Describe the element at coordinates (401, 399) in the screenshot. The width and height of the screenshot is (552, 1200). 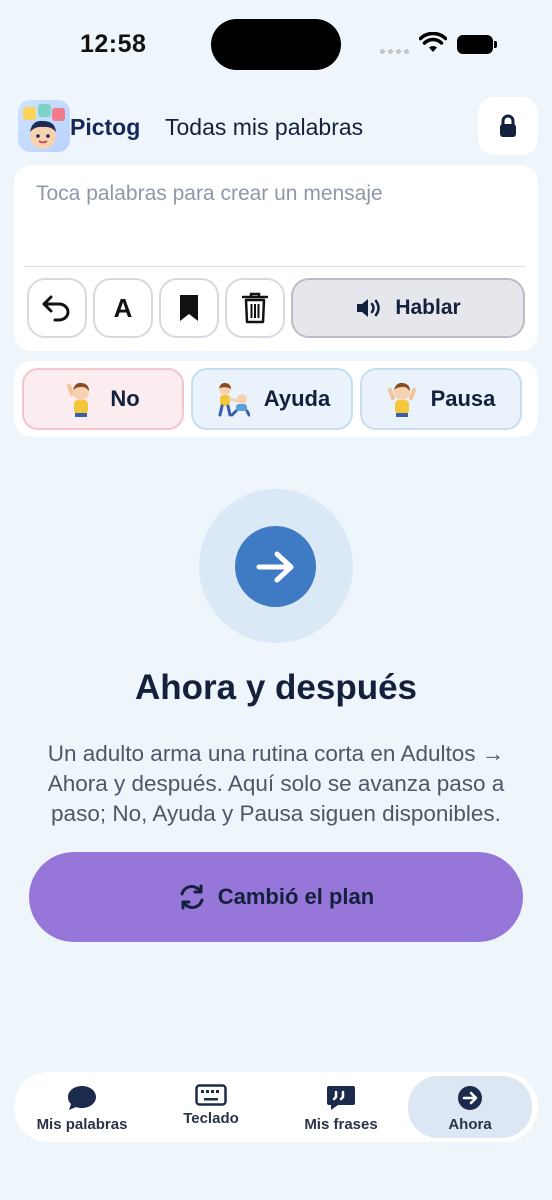
I see `boy-hands-up-icon` at that location.